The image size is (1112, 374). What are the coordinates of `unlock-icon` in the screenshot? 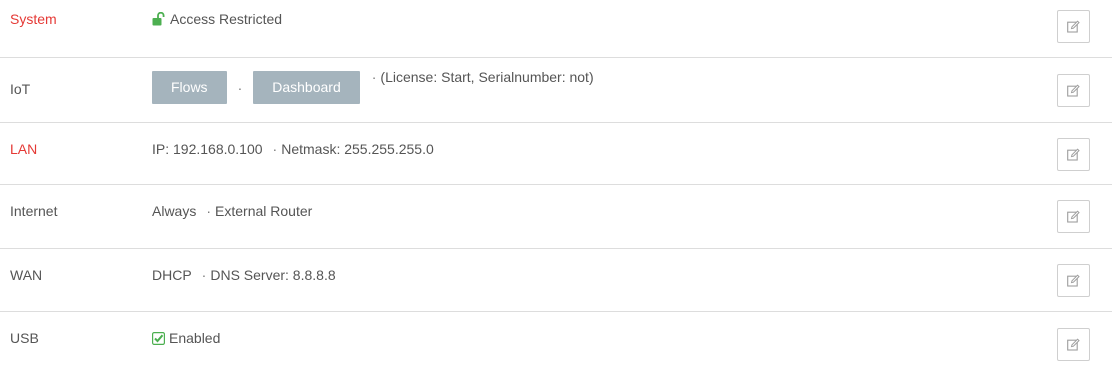 It's located at (158, 18).